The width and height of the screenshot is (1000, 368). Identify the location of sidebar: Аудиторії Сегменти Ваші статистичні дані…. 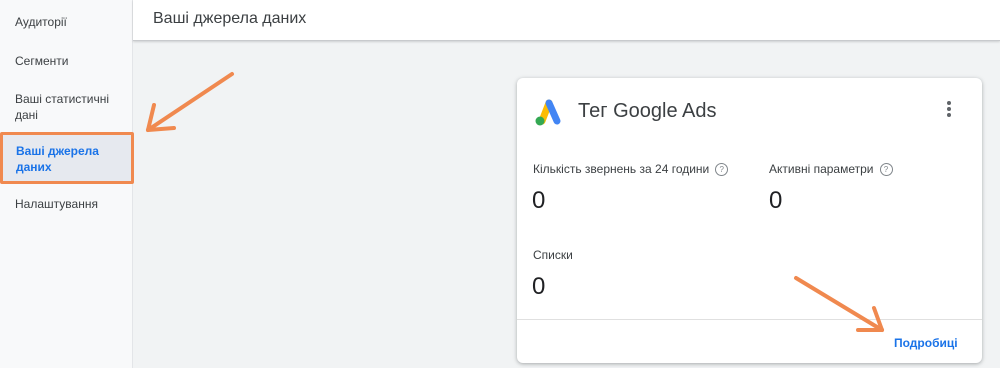
(67, 184).